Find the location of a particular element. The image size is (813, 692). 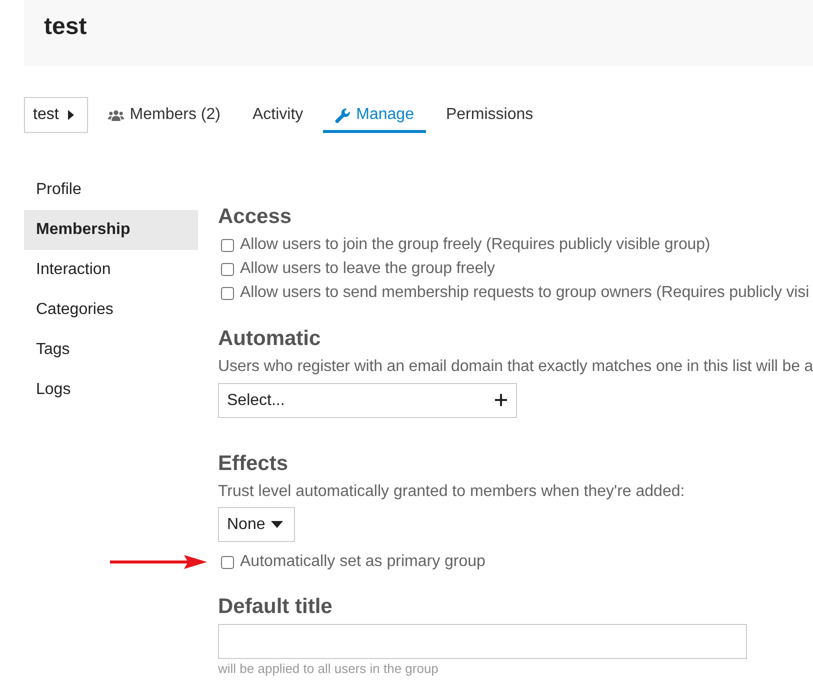

nav-tab: Activity is located at coordinates (278, 115).